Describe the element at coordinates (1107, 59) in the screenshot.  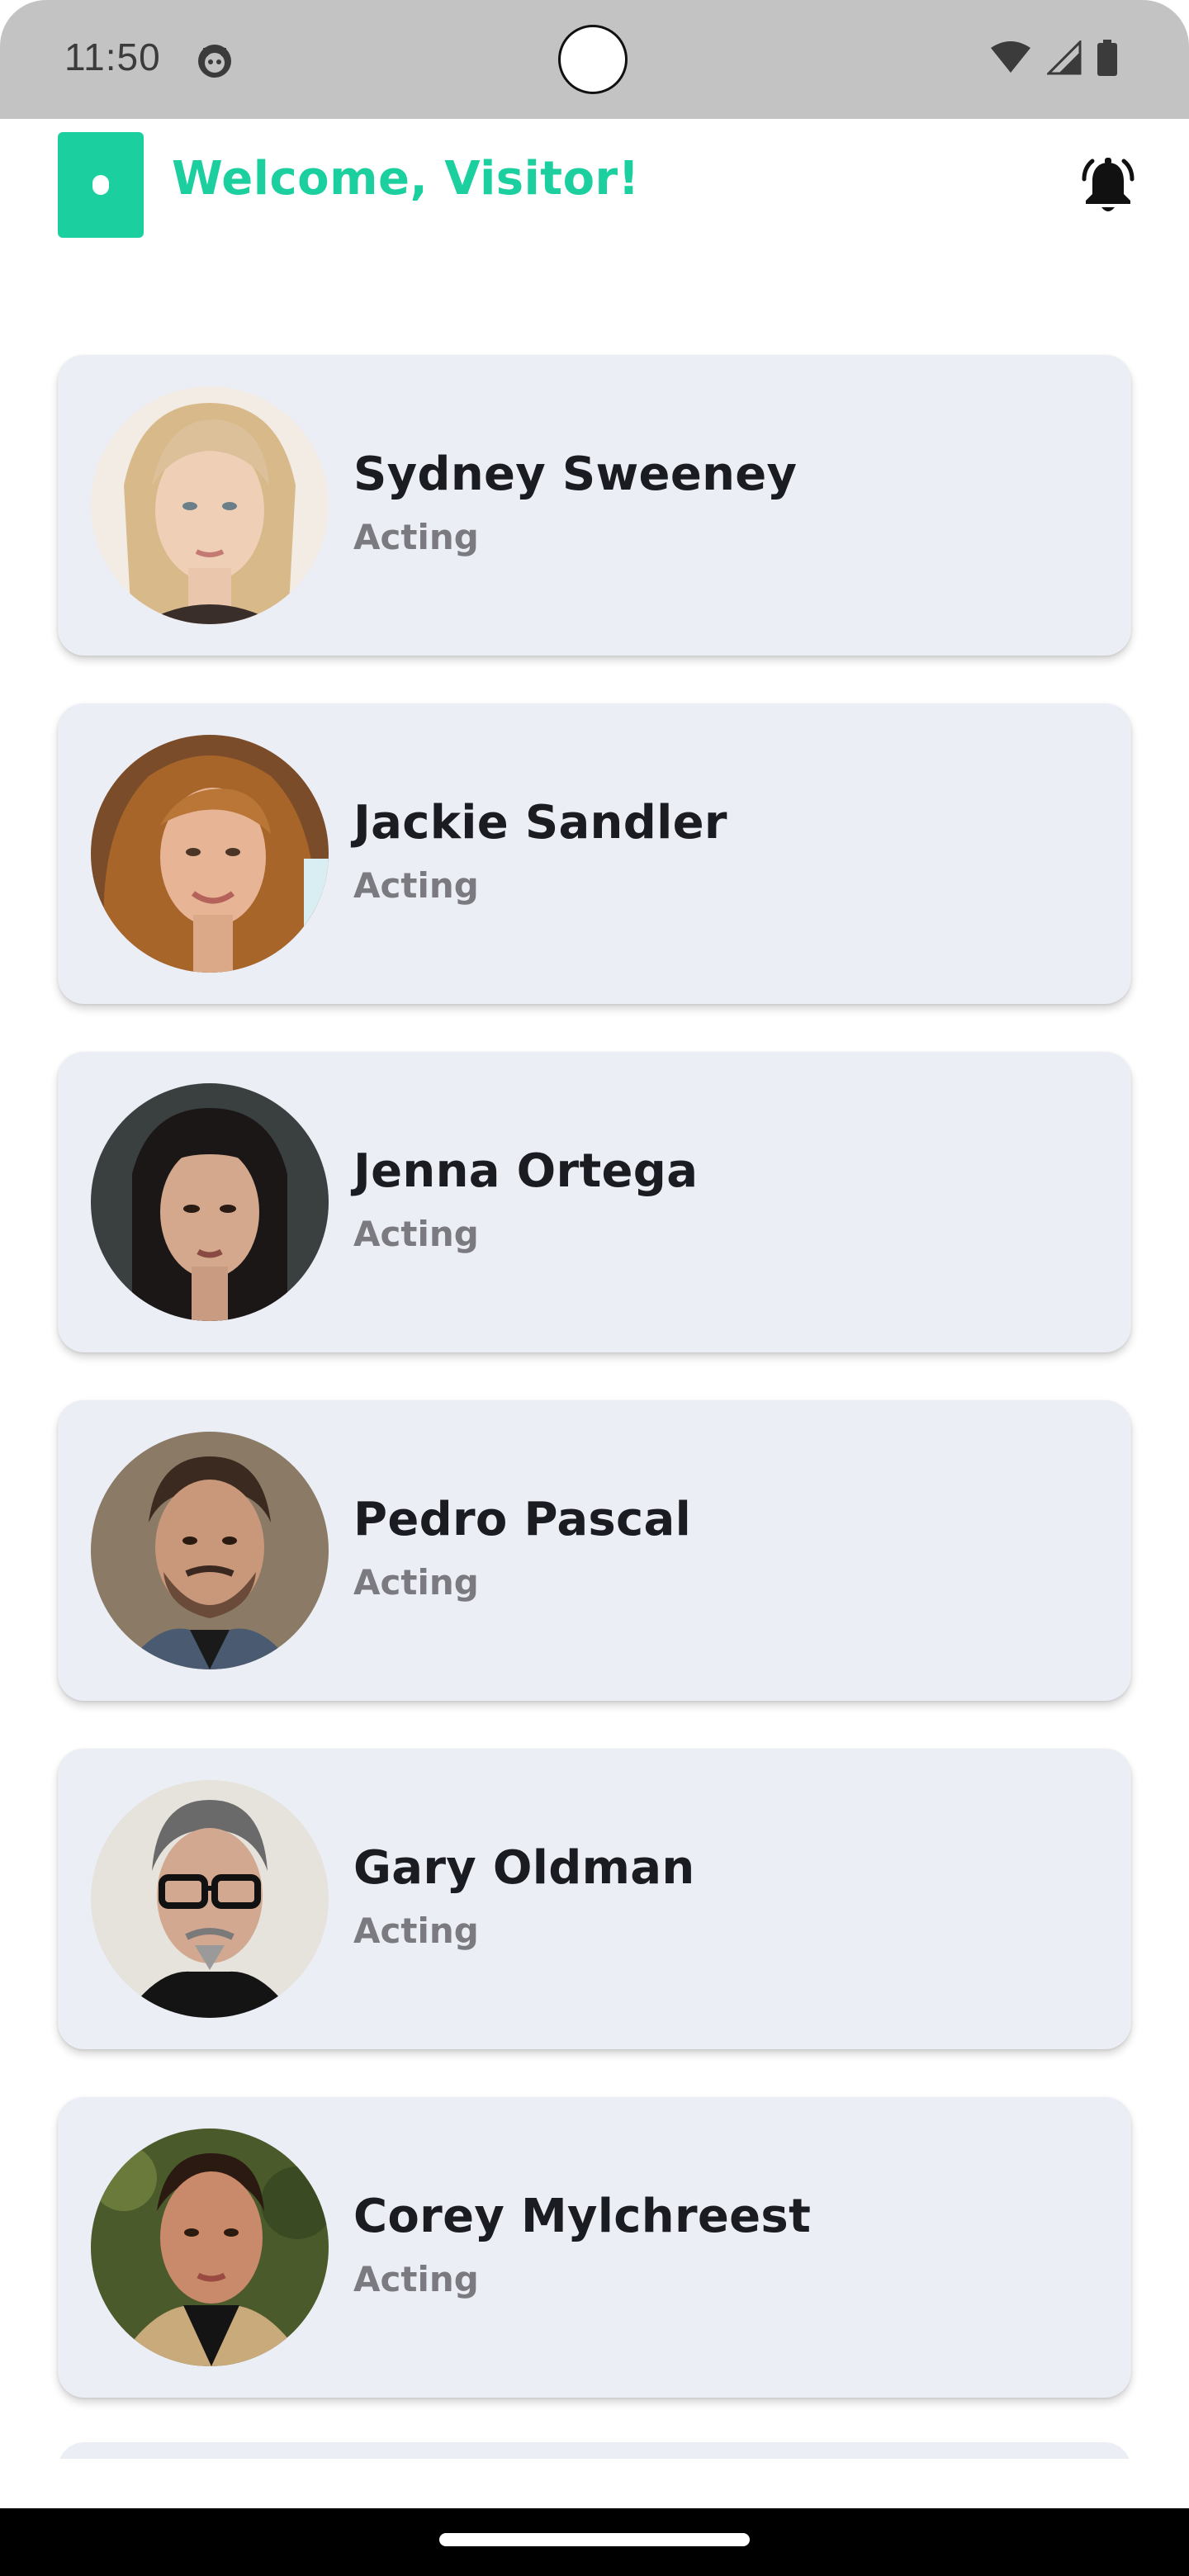
I see `battery-icon` at that location.